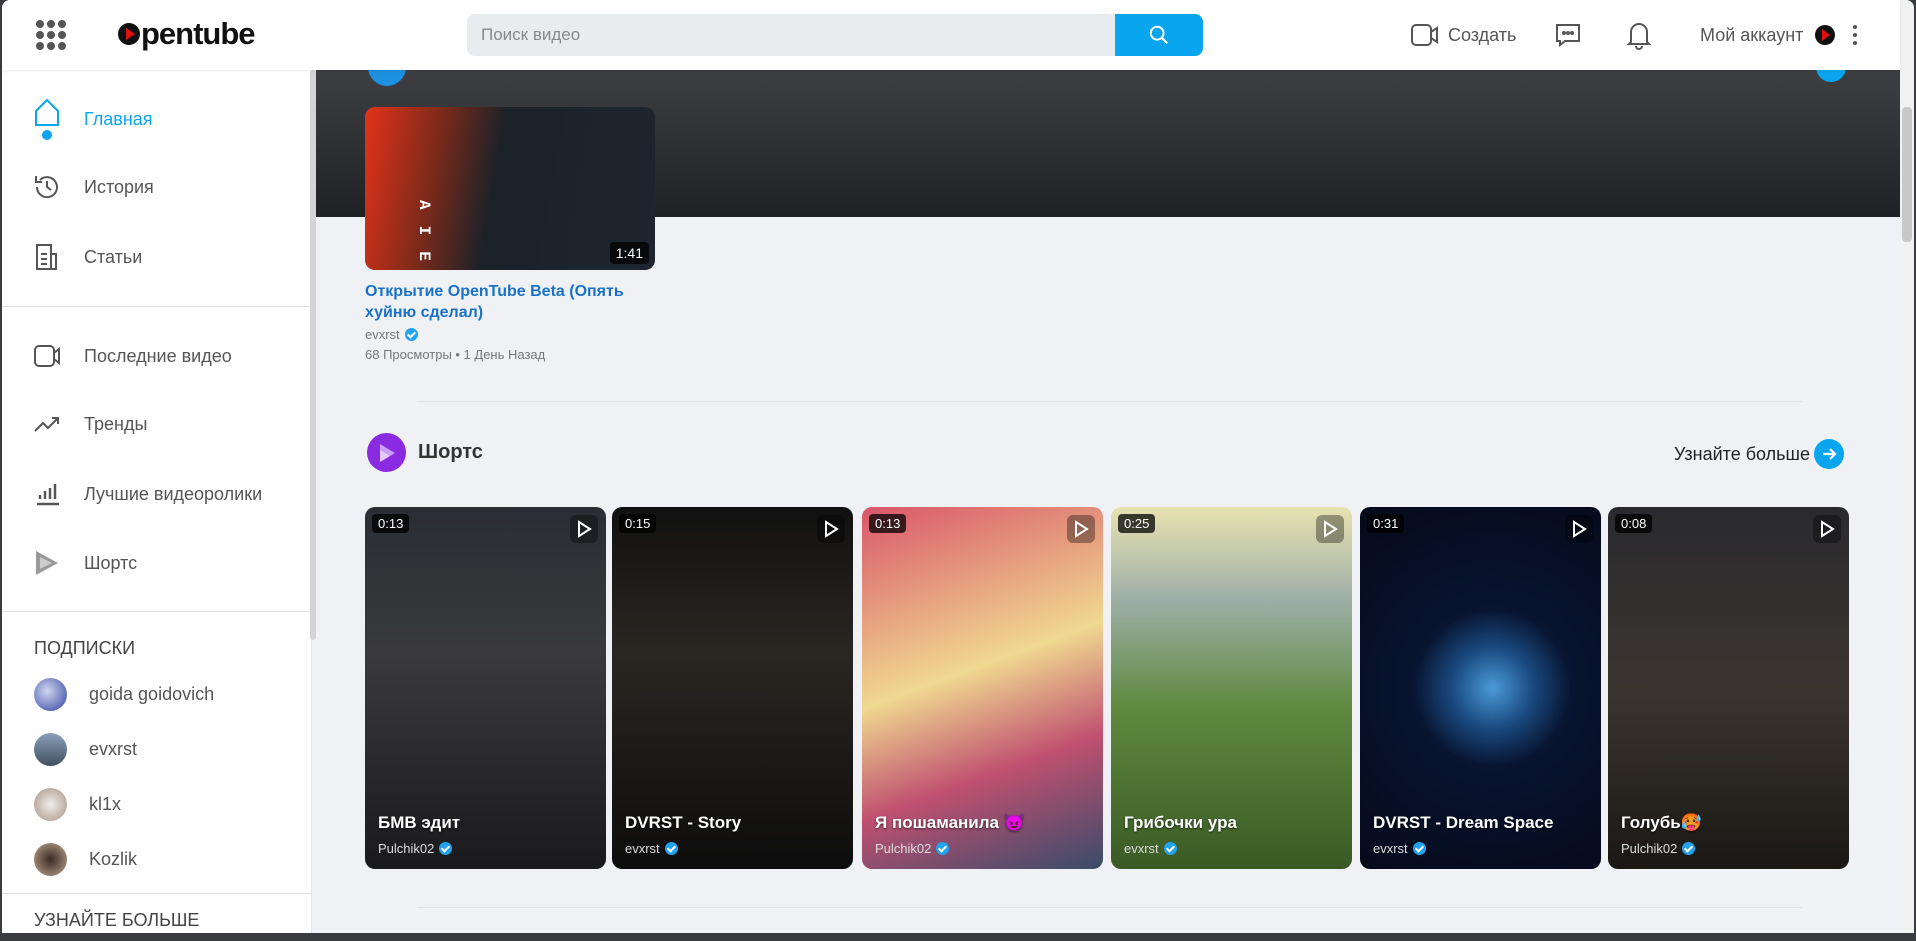 Image resolution: width=1916 pixels, height=941 pixels. I want to click on search-bar, so click(835, 35).